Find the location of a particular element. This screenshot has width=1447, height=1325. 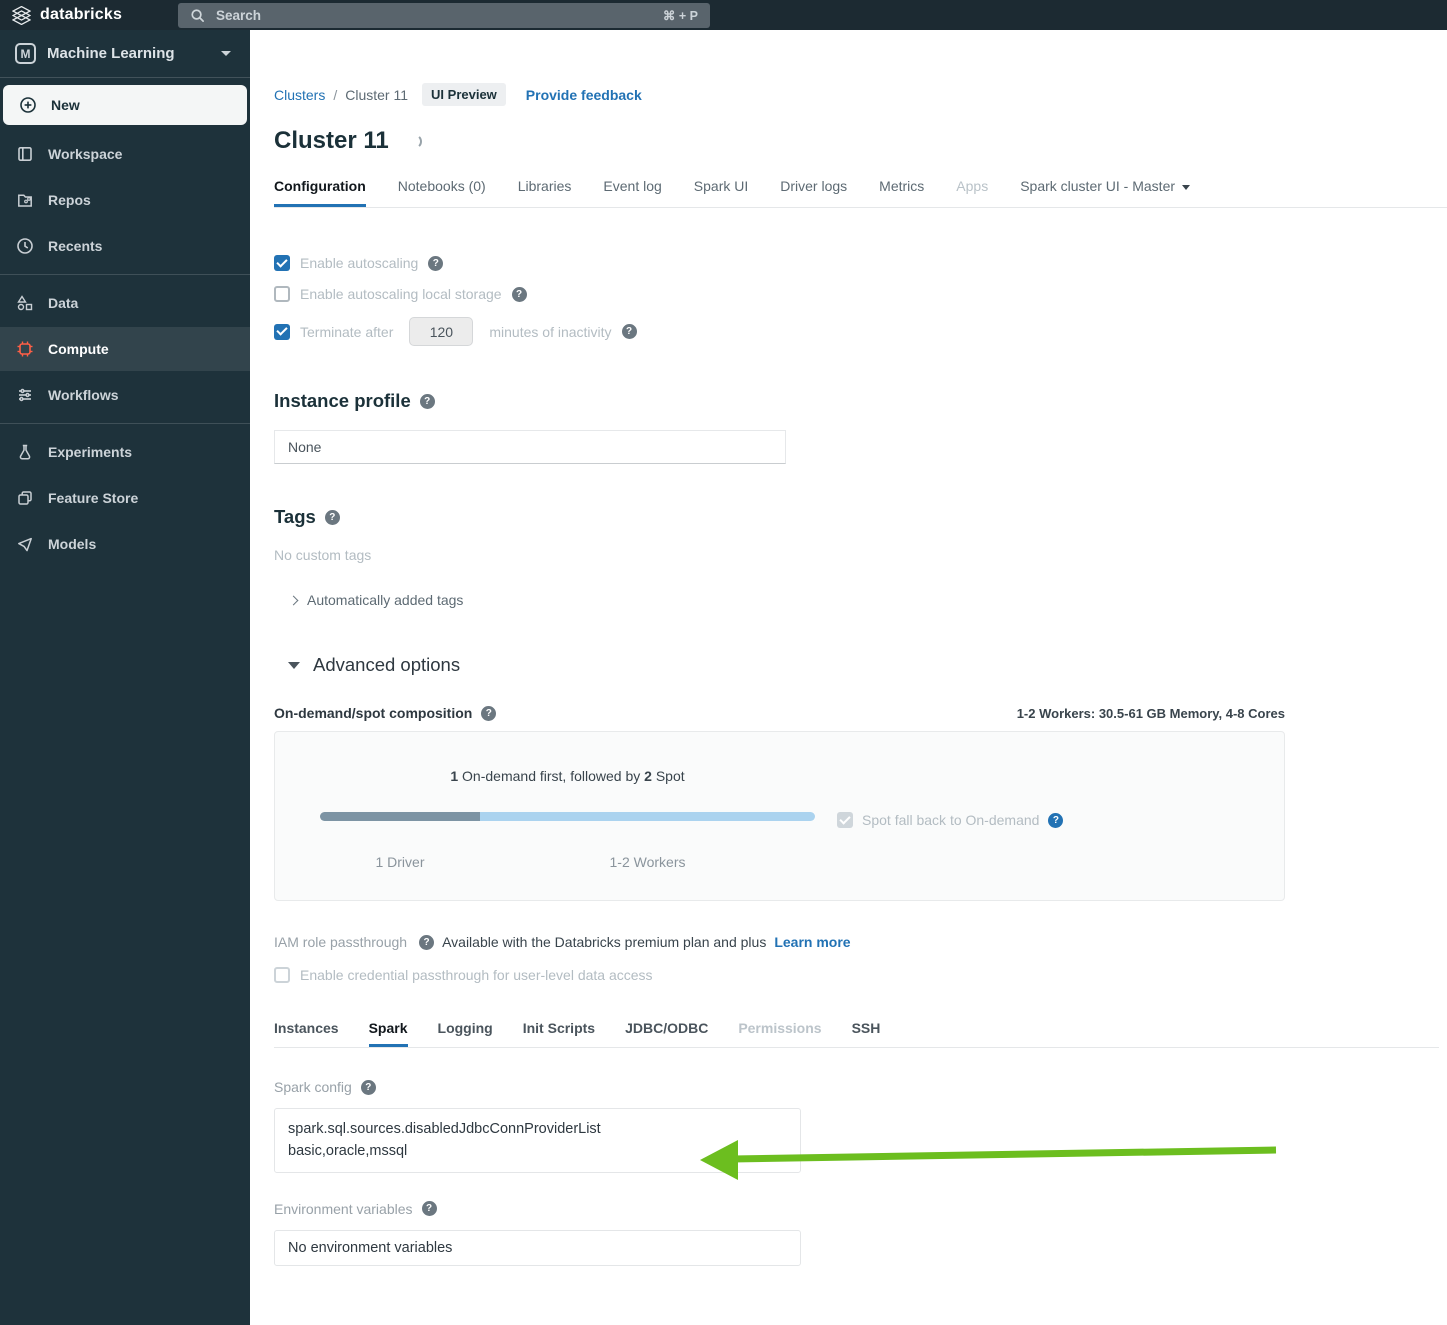

sidebar-item-compute: Compute is located at coordinates (125, 349).